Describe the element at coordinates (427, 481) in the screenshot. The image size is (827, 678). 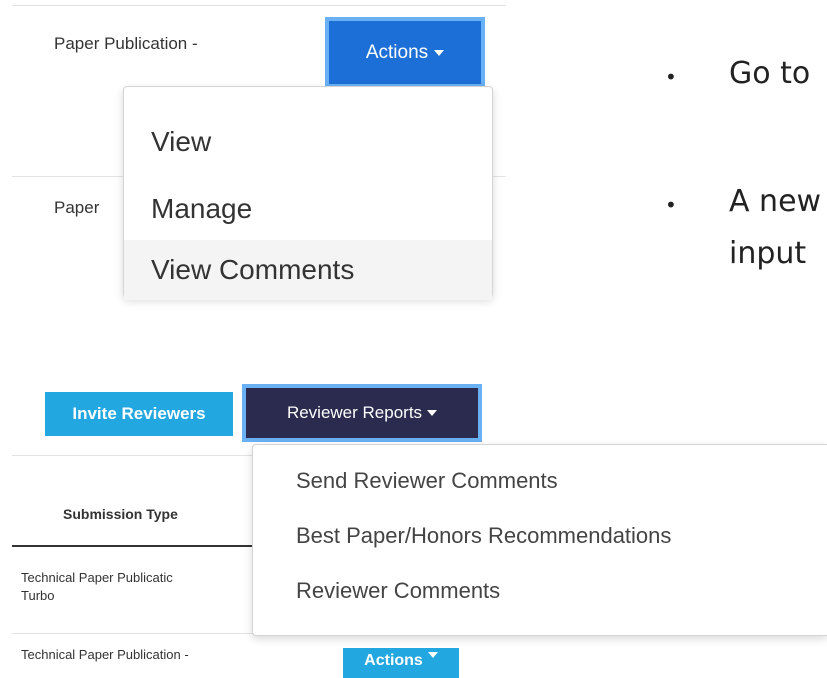
I see `menu-item-send-reviewer-comments: Send Reviewer Comments` at that location.